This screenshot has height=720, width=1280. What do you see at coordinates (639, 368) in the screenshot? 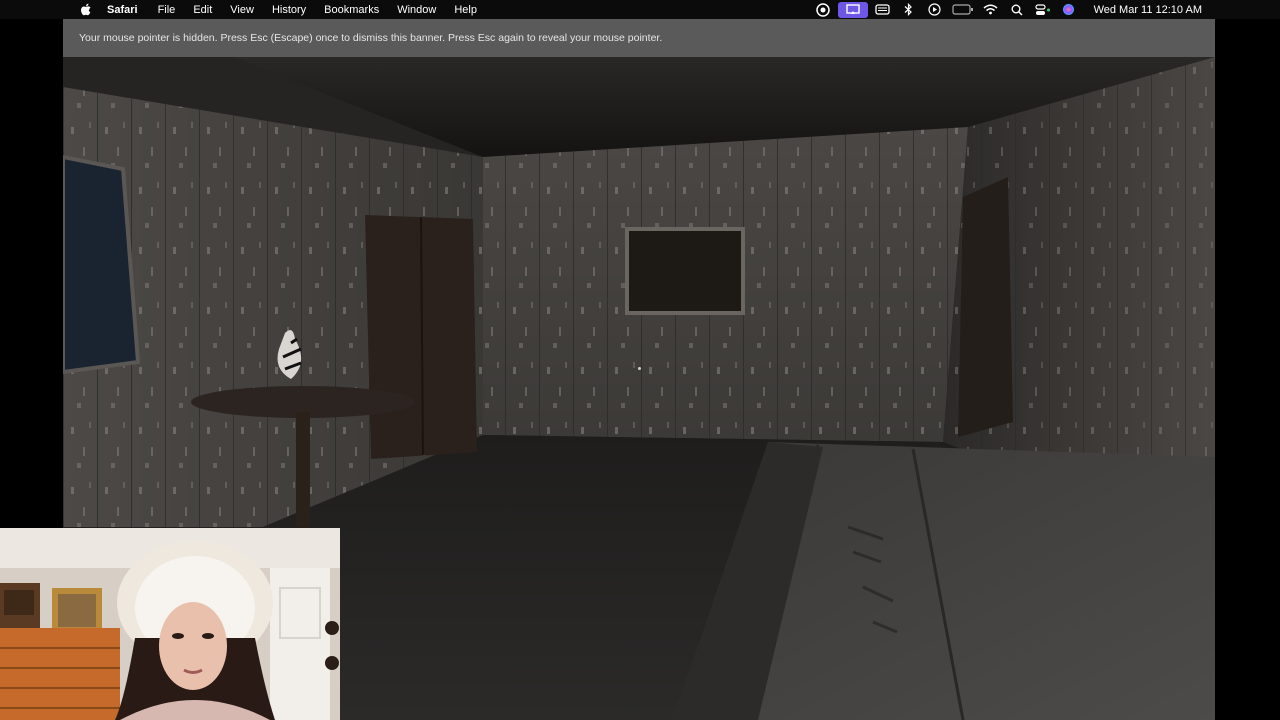
I see `crosshair` at bounding box center [639, 368].